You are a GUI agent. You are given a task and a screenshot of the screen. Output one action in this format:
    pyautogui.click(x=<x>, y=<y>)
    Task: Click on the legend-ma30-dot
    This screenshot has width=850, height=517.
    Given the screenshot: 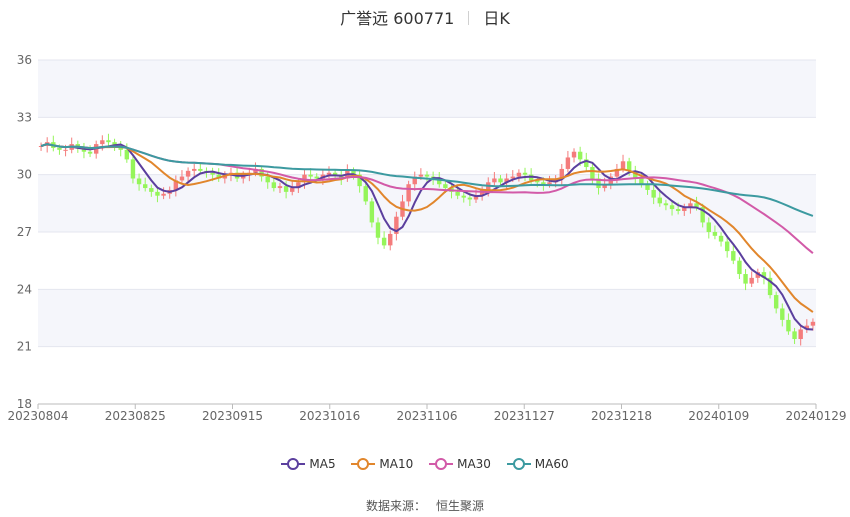 What is the action you would take?
    pyautogui.click(x=441, y=464)
    